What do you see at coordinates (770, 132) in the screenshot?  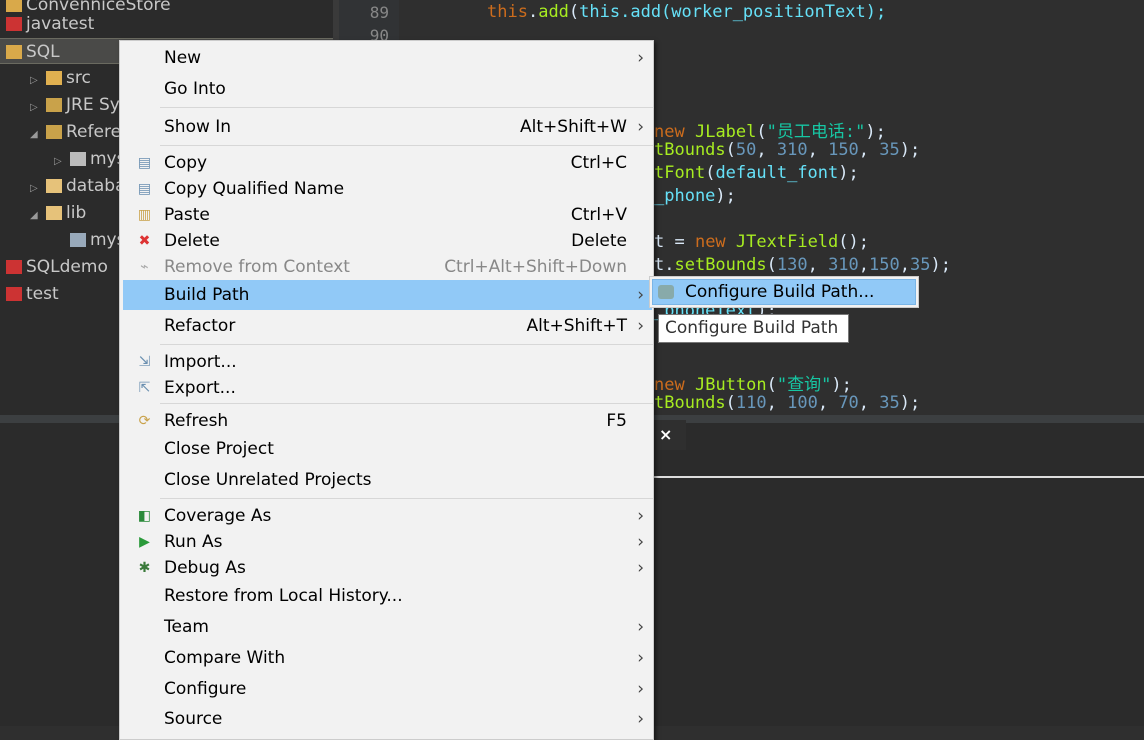 I see `code-fragment: new JLabel("员工电话:");` at bounding box center [770, 132].